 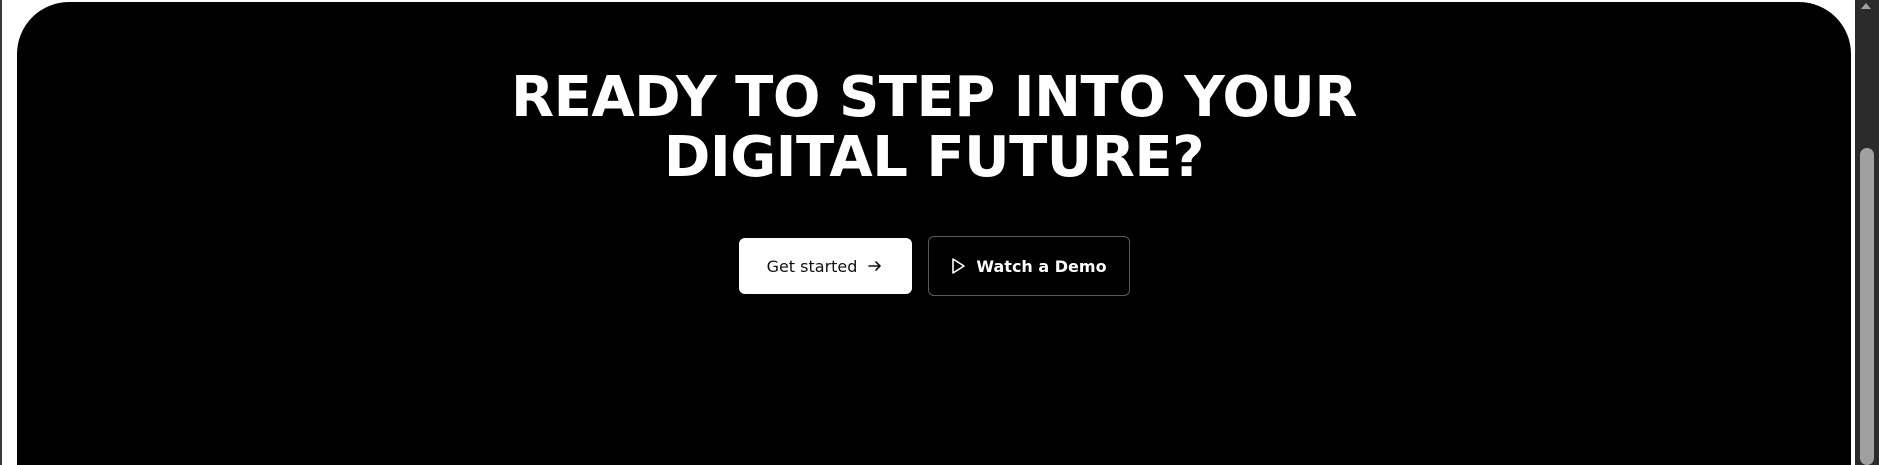 I want to click on play-icon, so click(x=958, y=266).